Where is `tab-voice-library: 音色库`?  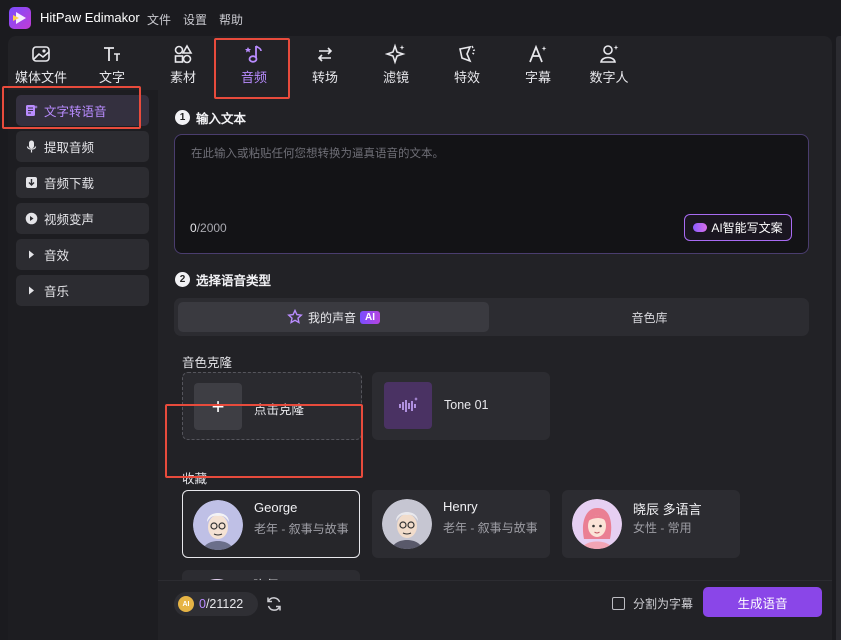
tab-voice-library: 音色库 is located at coordinates (649, 317).